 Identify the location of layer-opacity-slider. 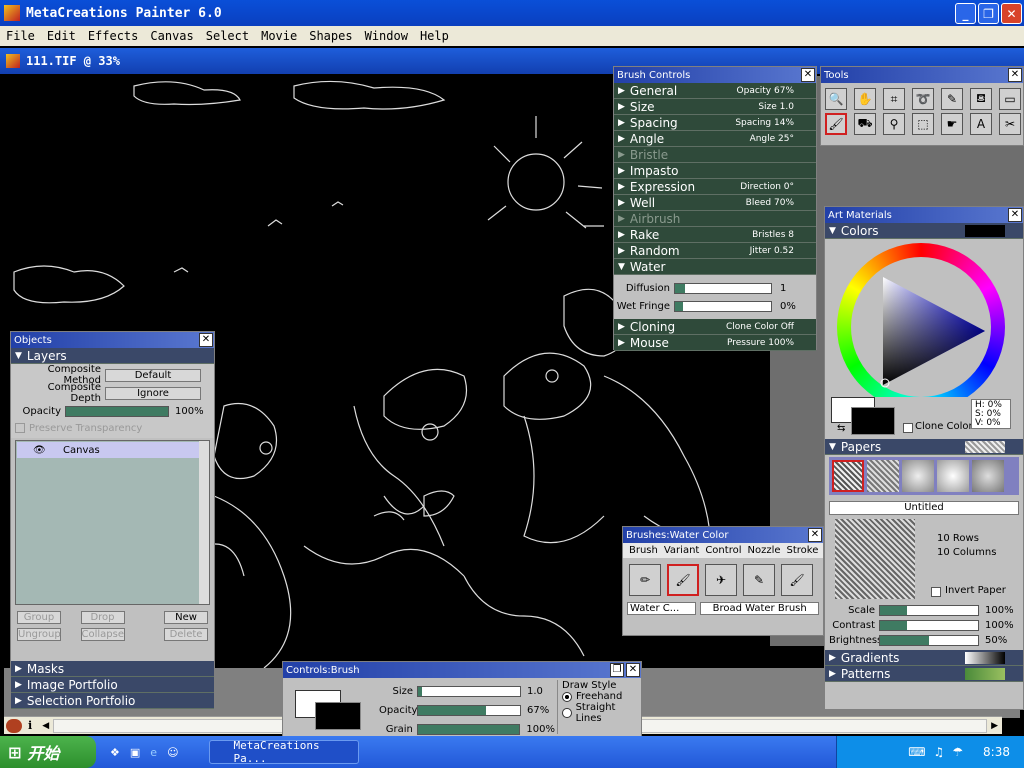
(117, 411).